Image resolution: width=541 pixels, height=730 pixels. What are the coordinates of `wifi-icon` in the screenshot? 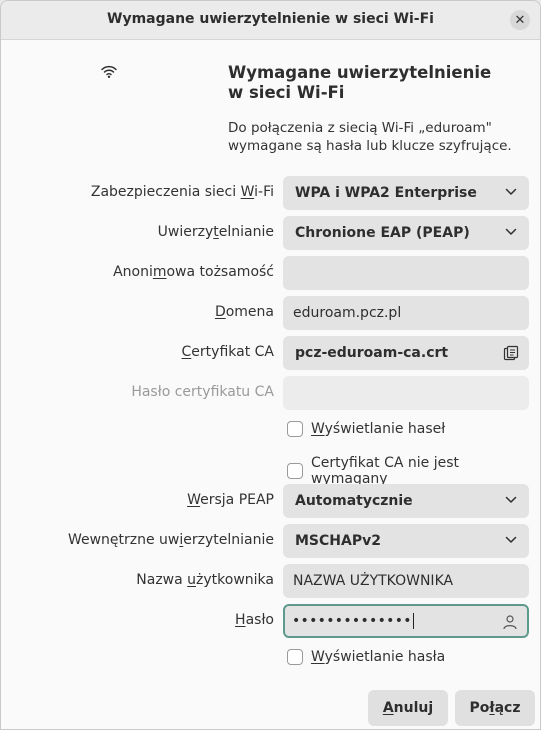 It's located at (109, 73).